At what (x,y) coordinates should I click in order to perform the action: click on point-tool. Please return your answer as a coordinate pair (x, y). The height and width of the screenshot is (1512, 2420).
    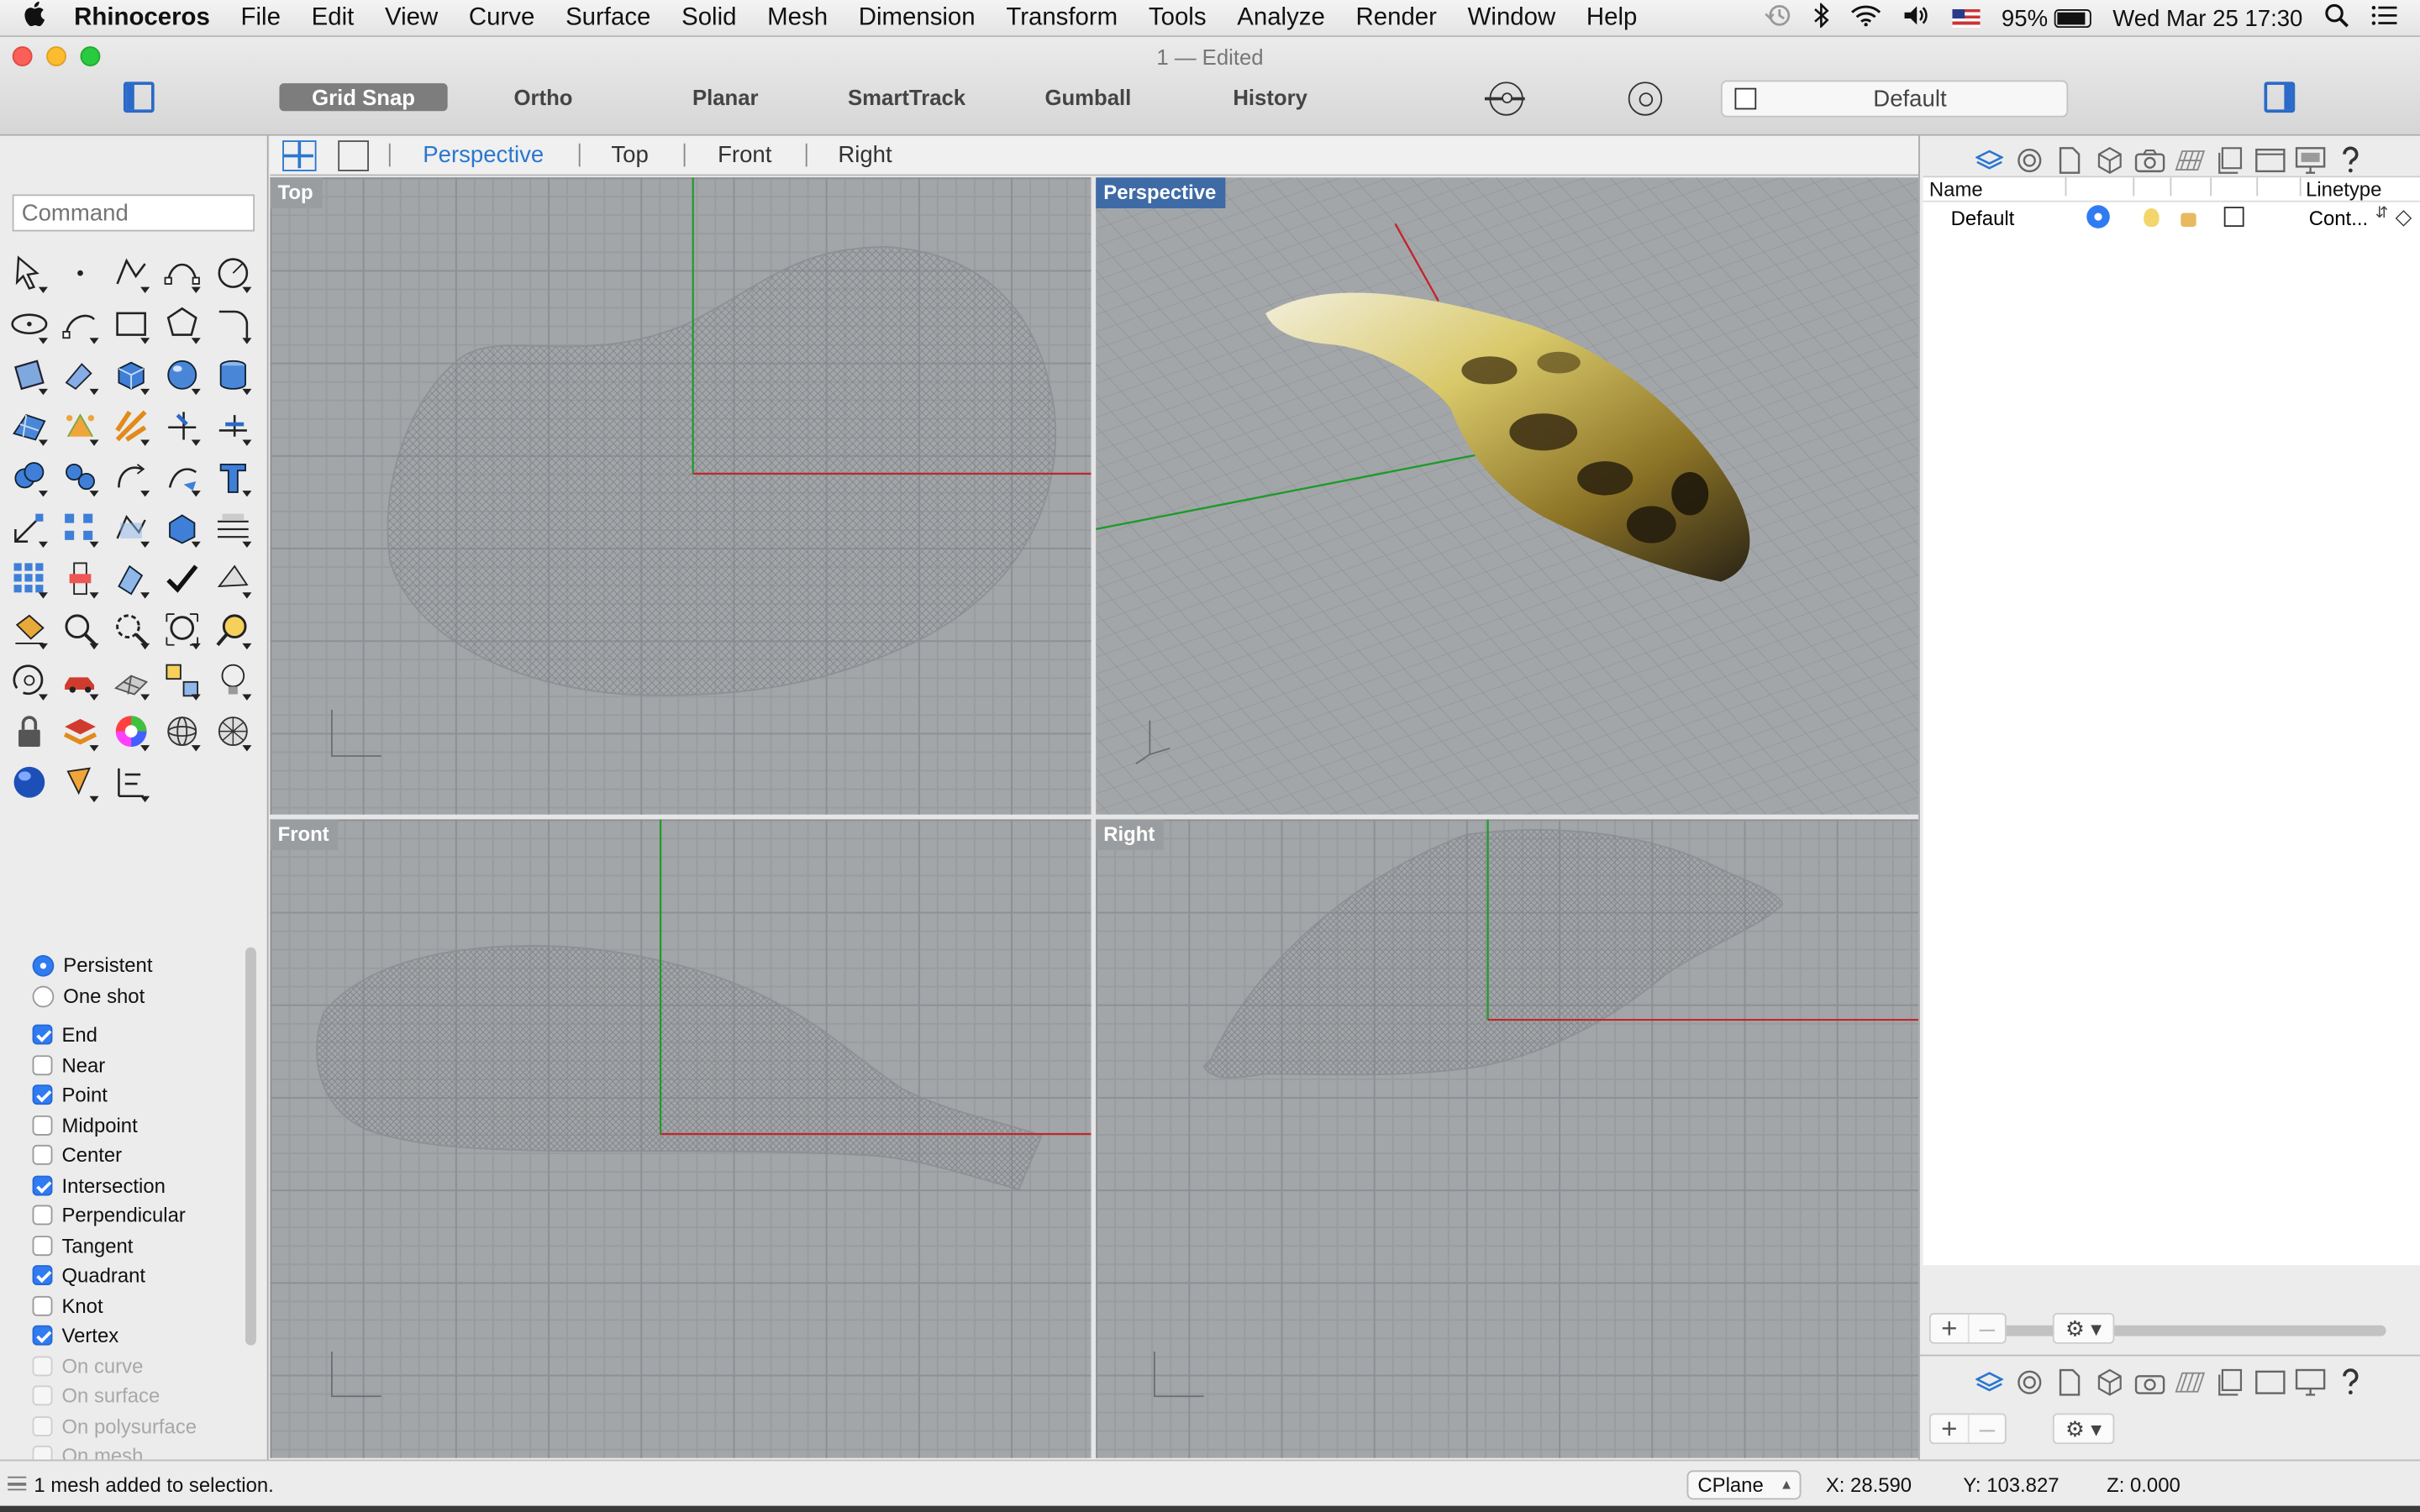
    Looking at the image, I should click on (79, 272).